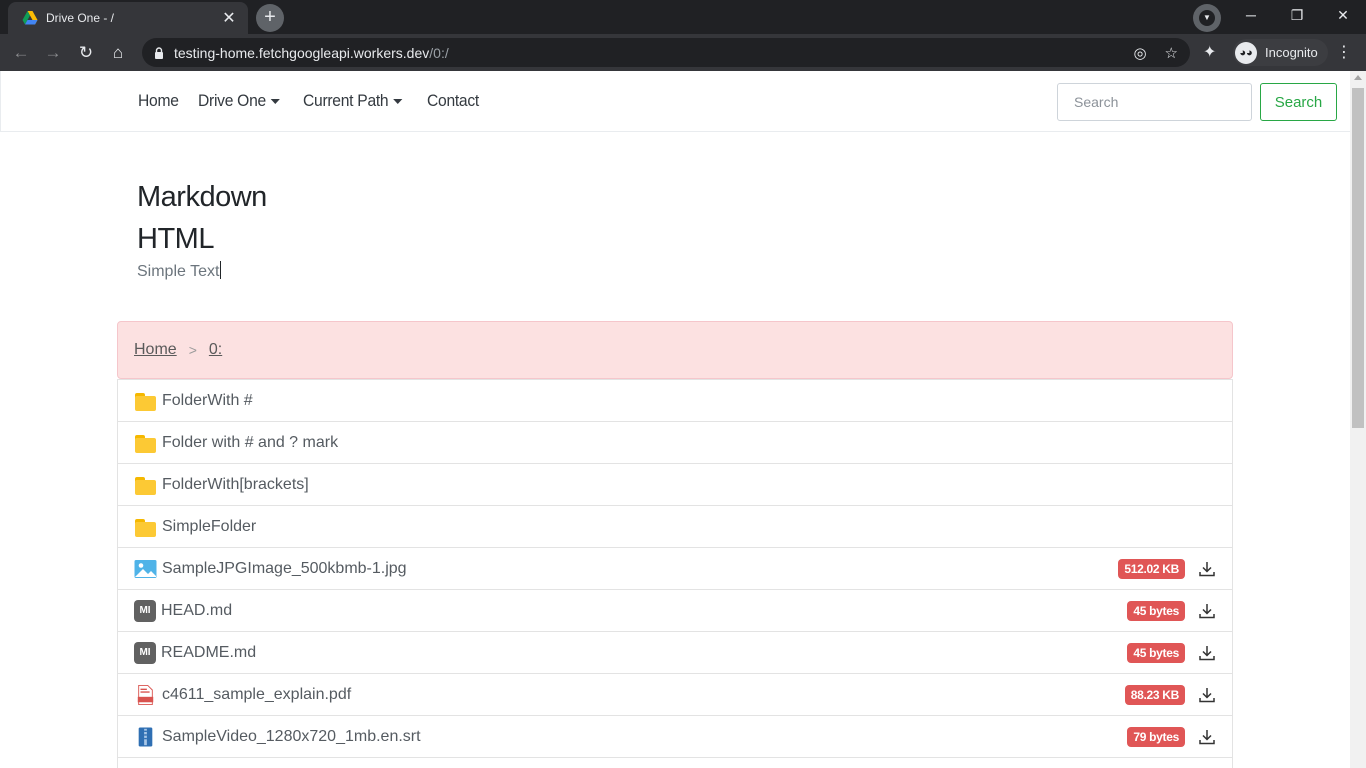 The width and height of the screenshot is (1366, 768). I want to click on list-item: Folder with # and ? mark, so click(675, 442).